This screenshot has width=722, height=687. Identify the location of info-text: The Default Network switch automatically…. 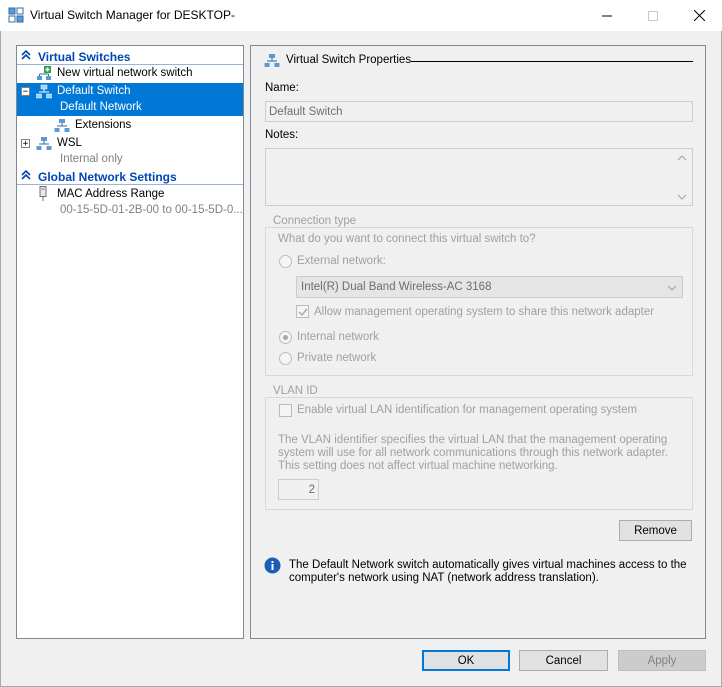
(488, 571).